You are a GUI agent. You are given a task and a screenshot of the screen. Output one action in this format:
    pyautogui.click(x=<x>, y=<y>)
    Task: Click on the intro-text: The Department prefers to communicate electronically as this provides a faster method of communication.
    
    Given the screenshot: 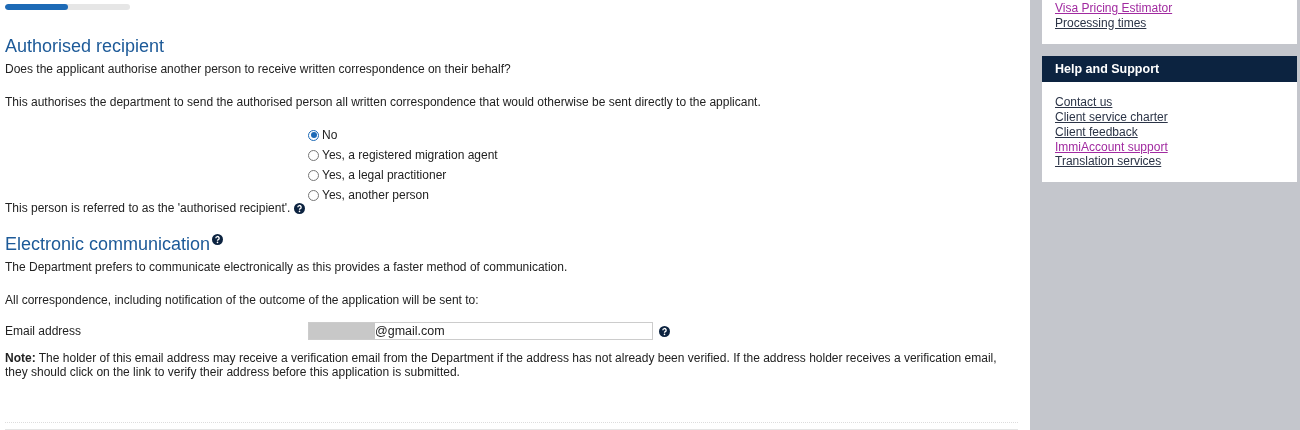 What is the action you would take?
    pyautogui.click(x=287, y=267)
    